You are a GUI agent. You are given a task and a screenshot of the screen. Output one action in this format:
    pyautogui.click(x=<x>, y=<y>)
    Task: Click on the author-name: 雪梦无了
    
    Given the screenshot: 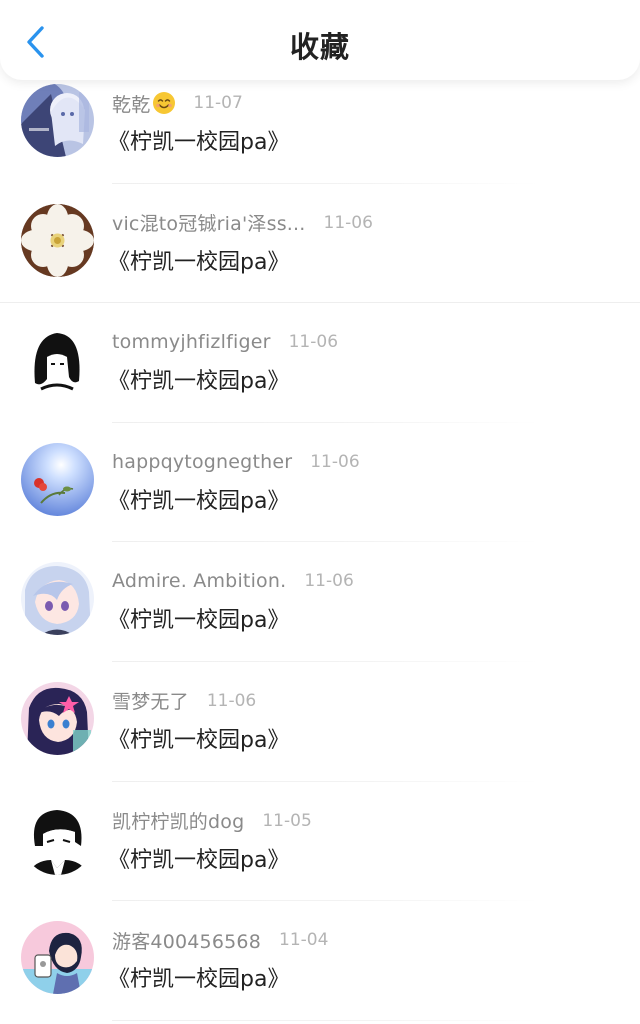 What is the action you would take?
    pyautogui.click(x=150, y=700)
    